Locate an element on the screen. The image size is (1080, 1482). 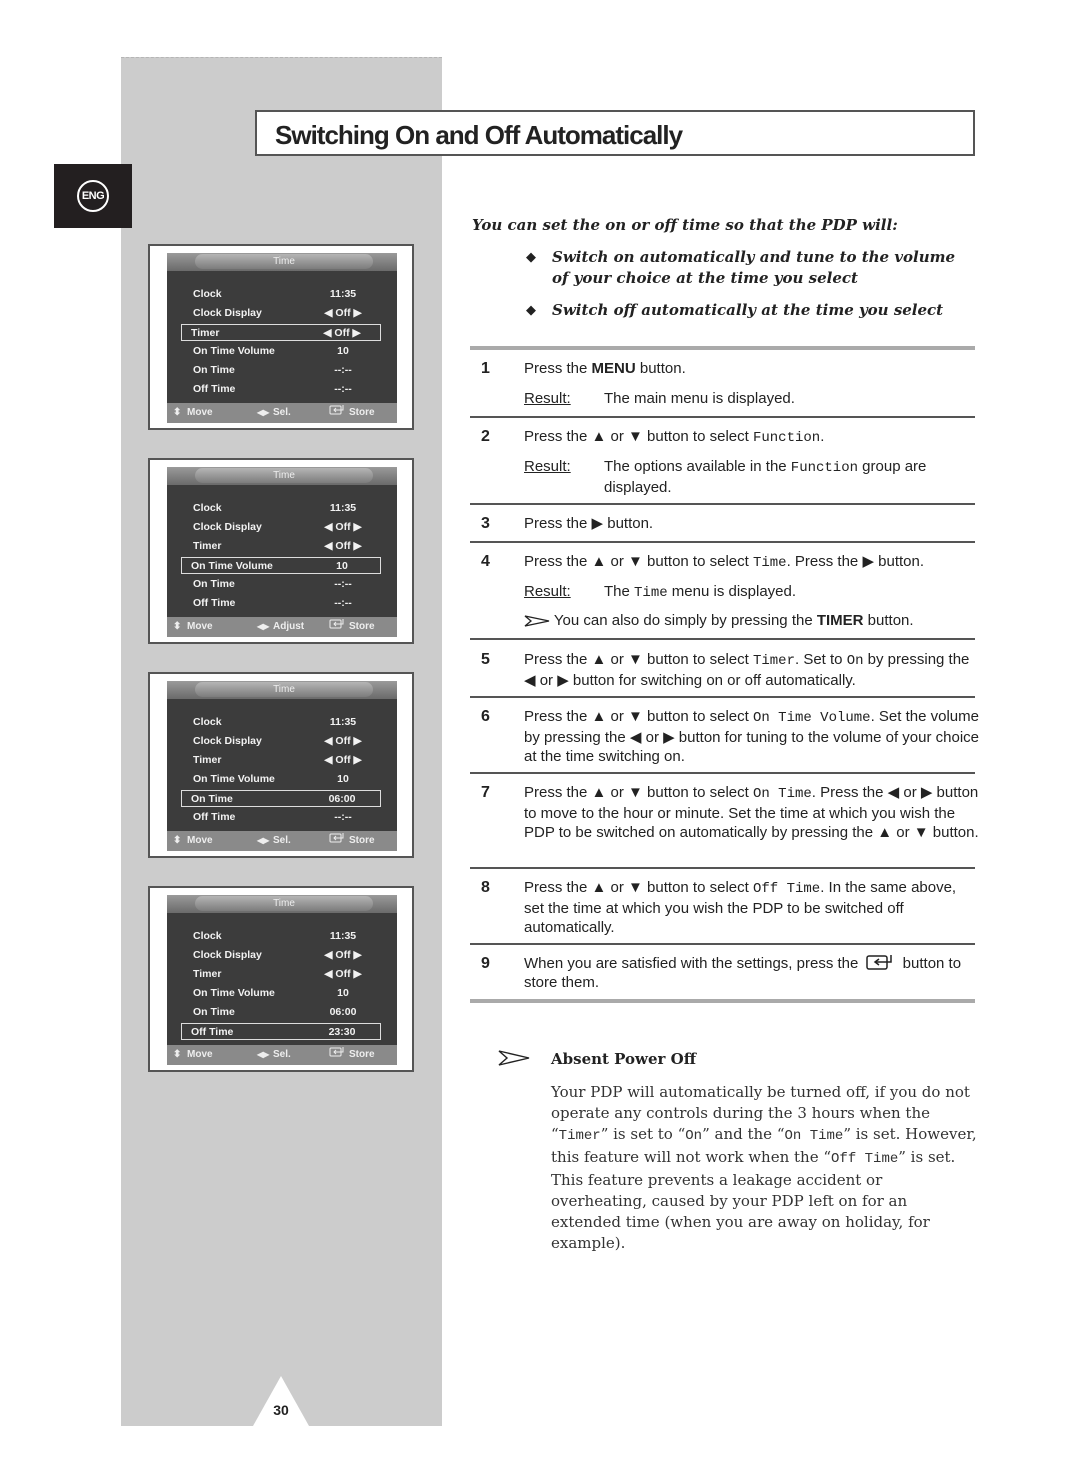
osd-menu-row: Off Time 23:30 is located at coordinates (281, 1031).